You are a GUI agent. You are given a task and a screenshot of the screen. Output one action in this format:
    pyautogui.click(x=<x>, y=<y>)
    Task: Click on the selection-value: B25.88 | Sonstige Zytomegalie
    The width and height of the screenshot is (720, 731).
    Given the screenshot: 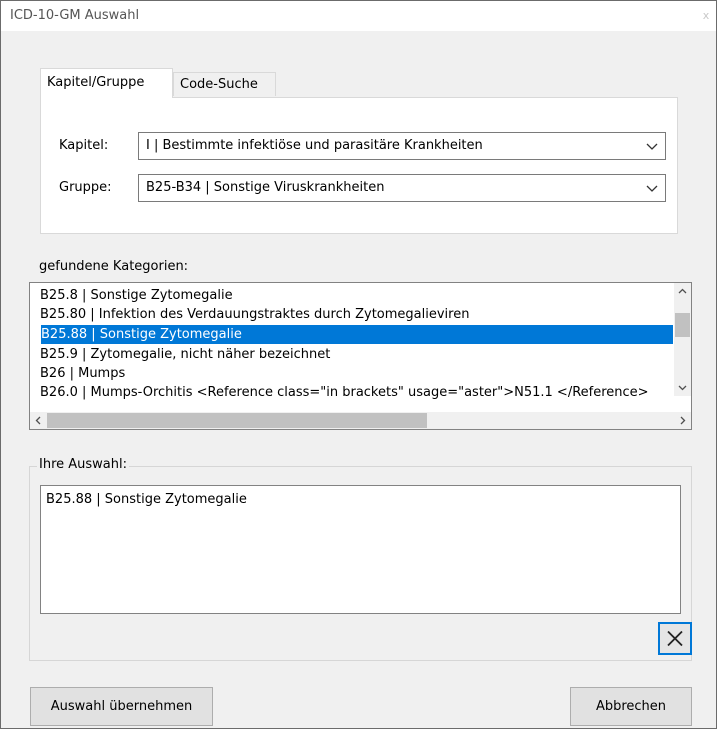 What is the action you would take?
    pyautogui.click(x=146, y=499)
    